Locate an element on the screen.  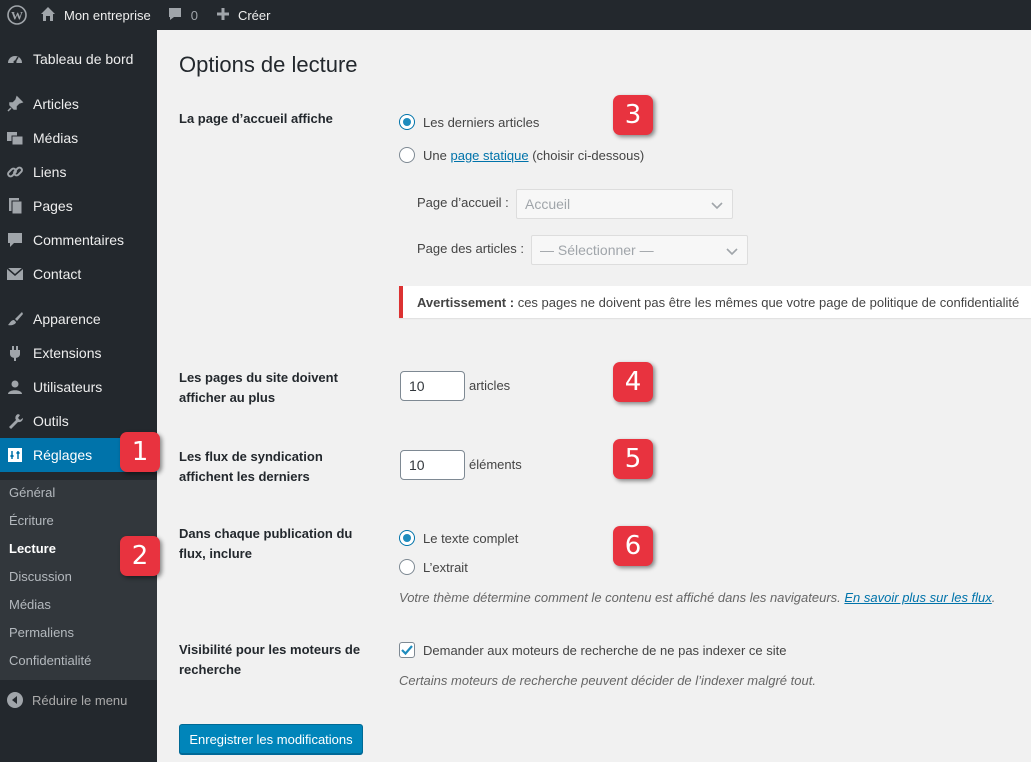
admin-bar: W Mon entreprise 0 Créer is located at coordinates (515, 15).